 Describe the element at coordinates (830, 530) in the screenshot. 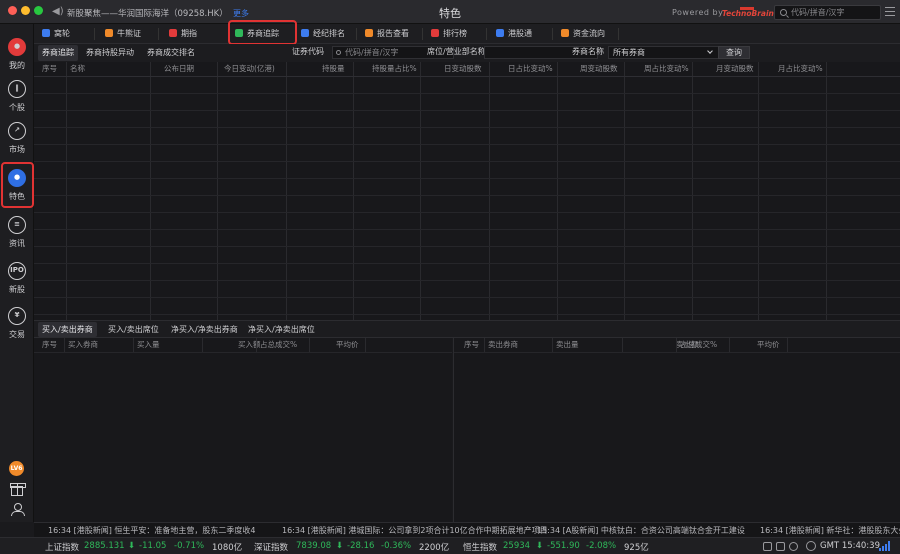

I see `news-item: 16:34 [港股新闻] 新华社：港股股东大会前` at that location.